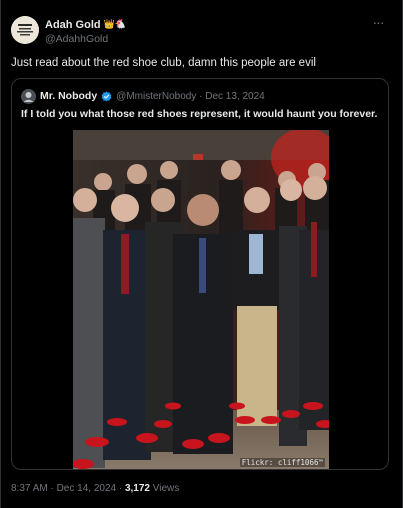 The image size is (403, 508). Describe the element at coordinates (85, 39) in the screenshot. I see `author-handle: @AdahhGold` at that location.